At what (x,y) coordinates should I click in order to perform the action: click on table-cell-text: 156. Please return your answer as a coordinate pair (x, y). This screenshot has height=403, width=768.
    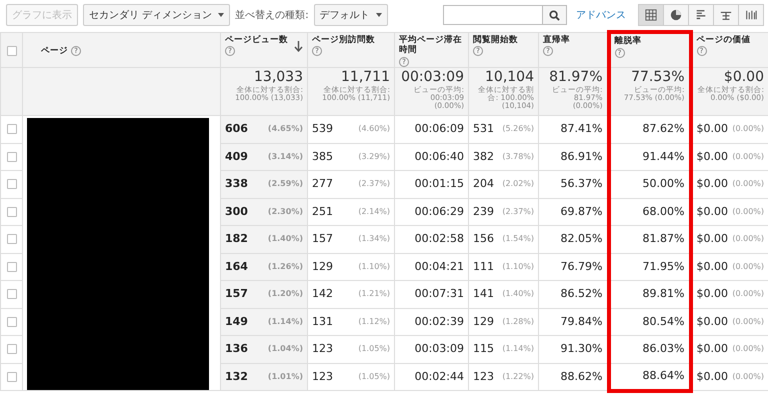
    Looking at the image, I should click on (483, 239).